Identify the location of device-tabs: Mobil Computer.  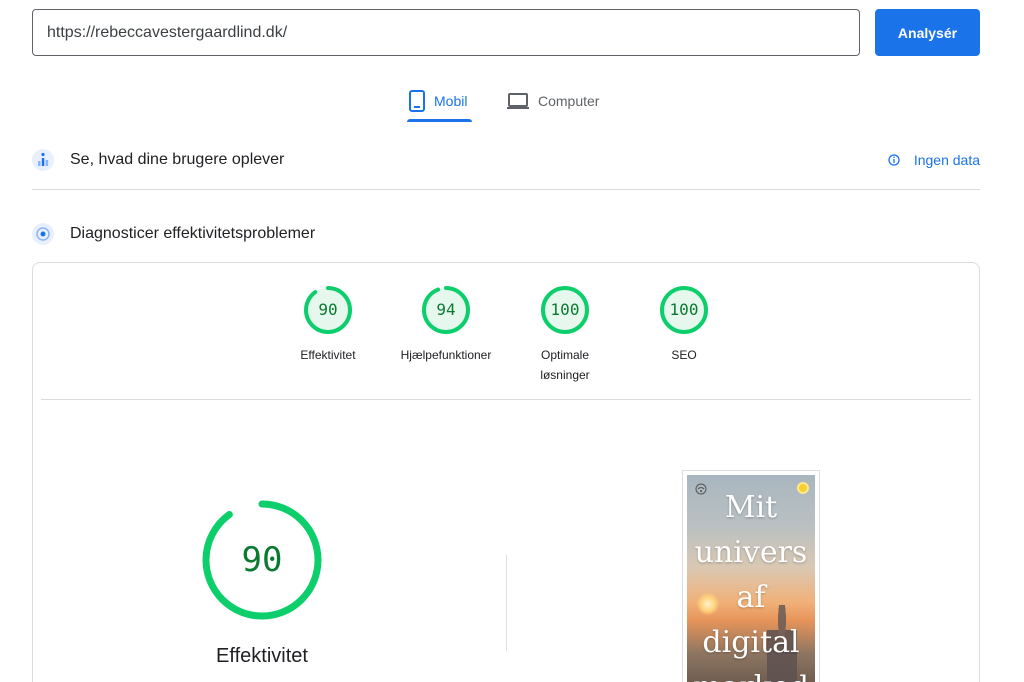
(512, 102).